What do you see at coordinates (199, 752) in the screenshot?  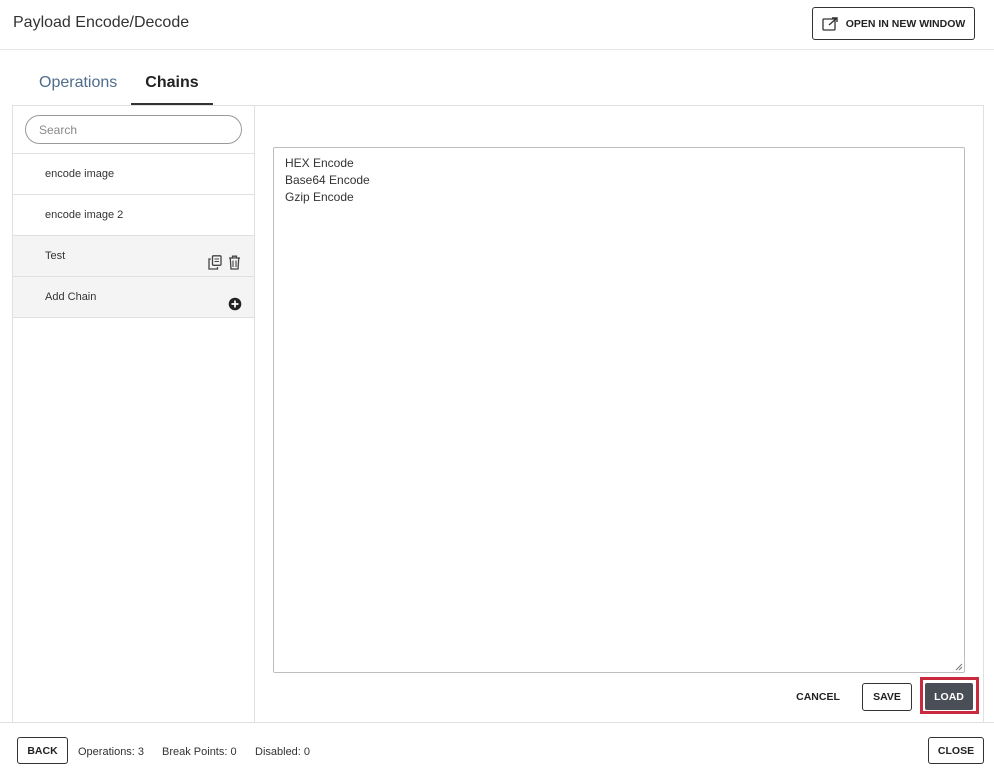 I see `break-points-count: Break Points: 0` at bounding box center [199, 752].